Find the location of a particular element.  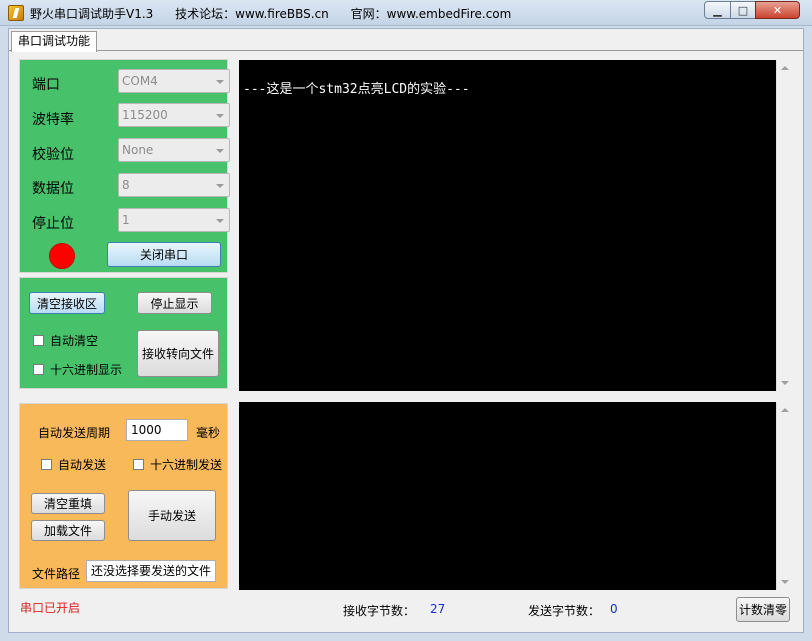

close-icon: ✕ is located at coordinates (777, 10).